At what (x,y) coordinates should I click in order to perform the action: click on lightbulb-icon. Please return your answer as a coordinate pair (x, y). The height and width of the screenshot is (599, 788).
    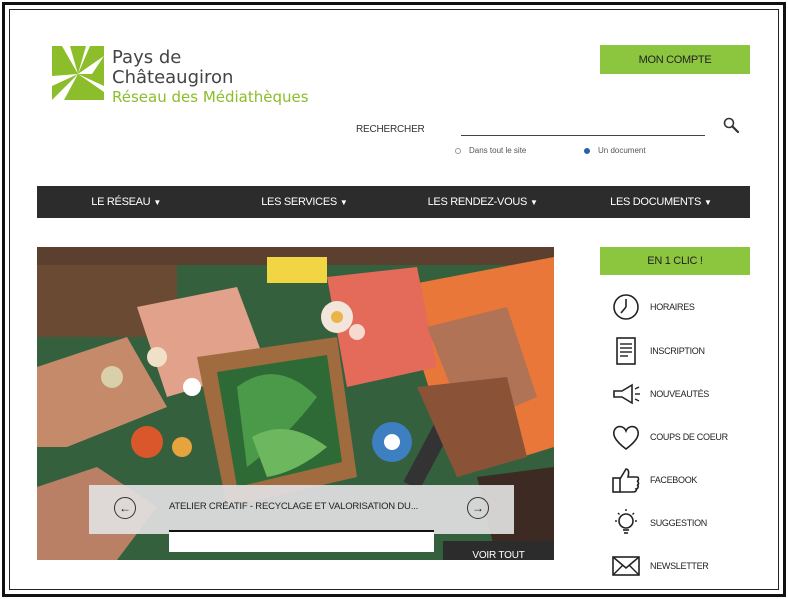
    Looking at the image, I should click on (626, 521).